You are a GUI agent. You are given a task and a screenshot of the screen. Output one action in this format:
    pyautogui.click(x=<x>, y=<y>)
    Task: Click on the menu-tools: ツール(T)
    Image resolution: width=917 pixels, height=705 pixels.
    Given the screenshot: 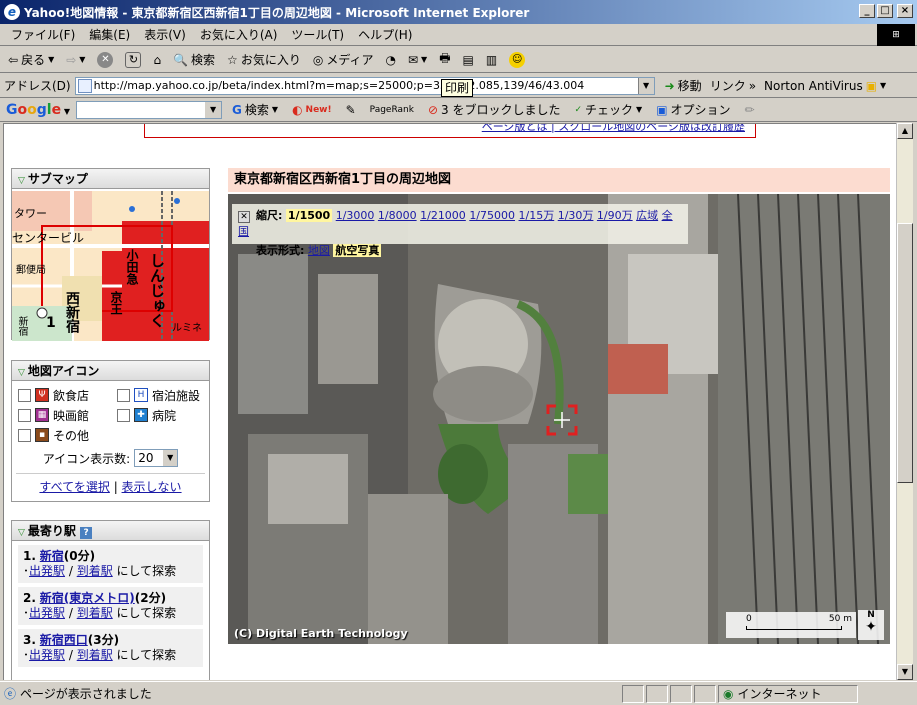 What is the action you would take?
    pyautogui.click(x=317, y=34)
    